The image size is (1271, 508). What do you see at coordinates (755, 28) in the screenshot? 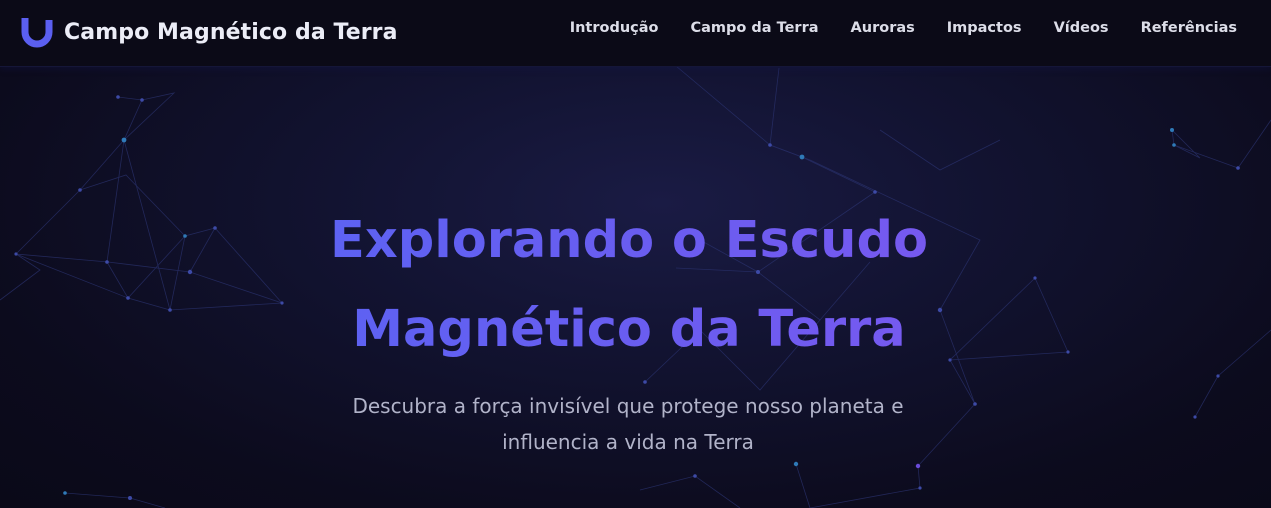
I see `nav-link-campo-da-terra: Campo da Terra` at bounding box center [755, 28].